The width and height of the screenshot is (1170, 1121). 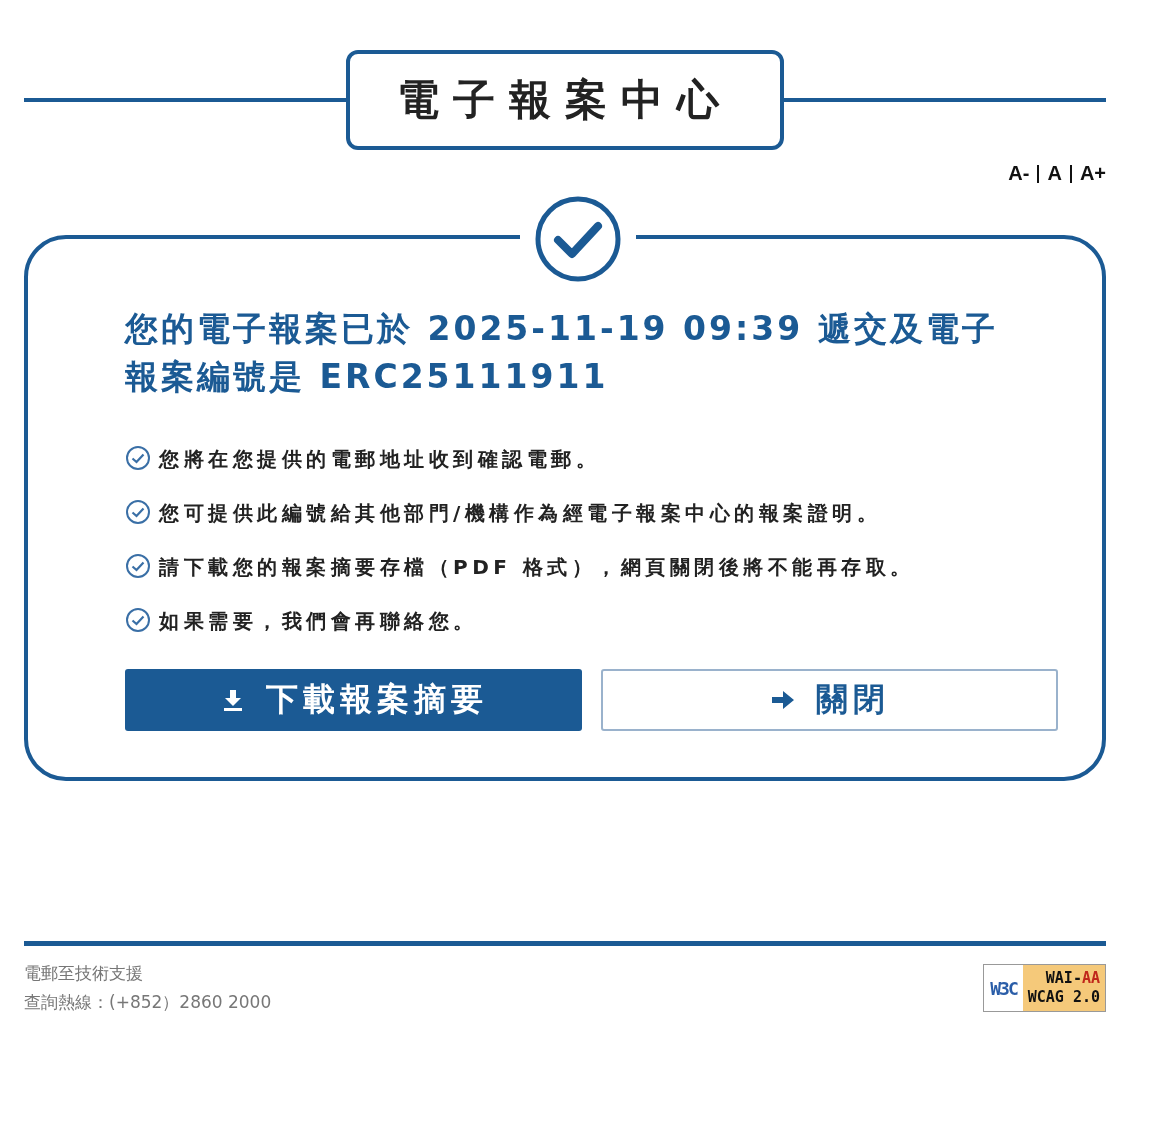 What do you see at coordinates (319, 621) in the screenshot?
I see `info-note: 如果需要，我們會再聯絡您。` at bounding box center [319, 621].